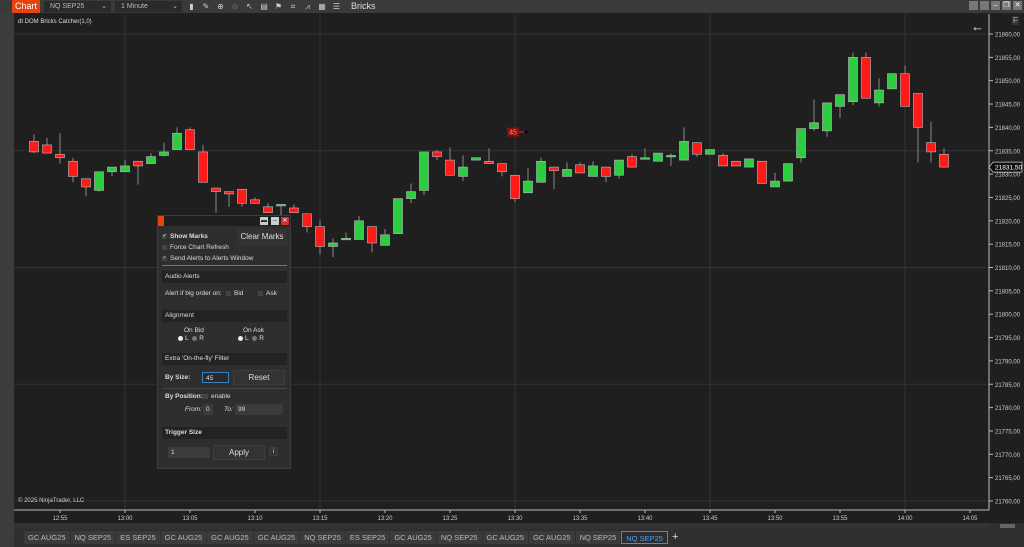 This screenshot has height=547, width=1024. I want to click on x-tick-label: 14:05, so click(970, 519).